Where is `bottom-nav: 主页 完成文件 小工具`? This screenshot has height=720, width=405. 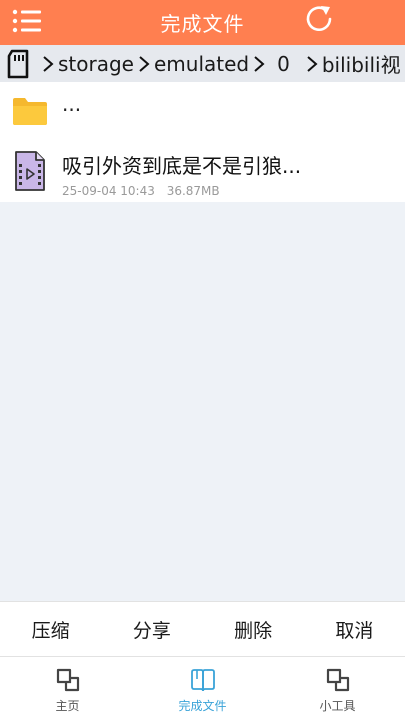 bottom-nav: 主页 完成文件 小工具 is located at coordinates (202, 688).